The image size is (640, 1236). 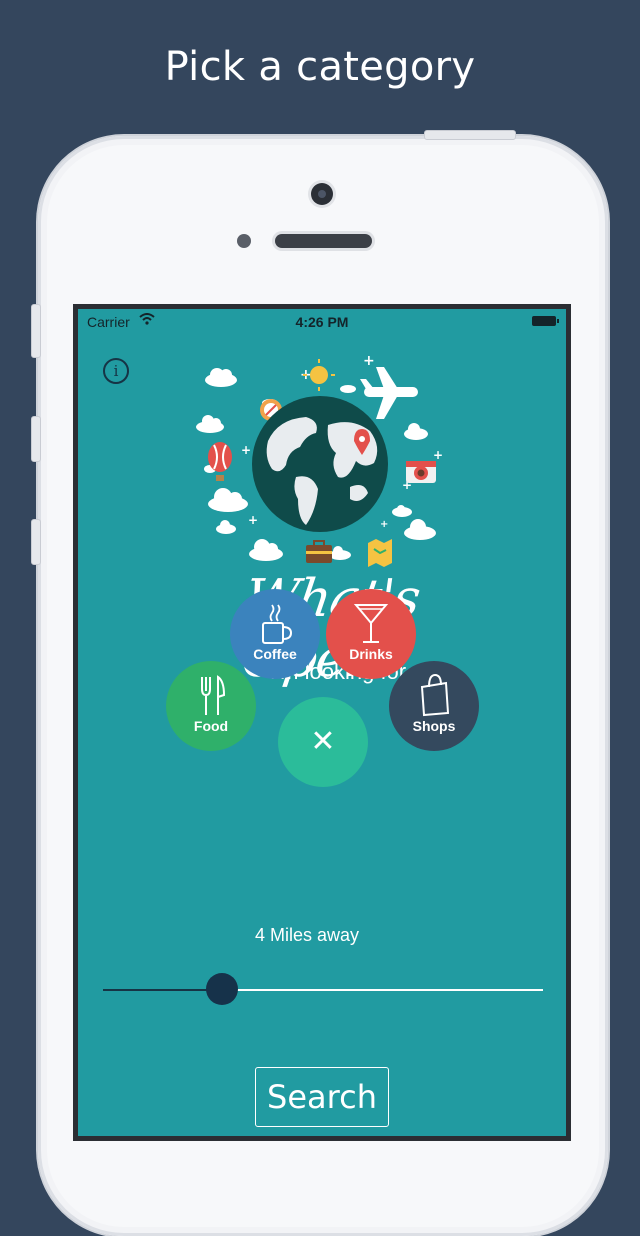 I want to click on distance-label: 4 Miles away, so click(x=307, y=935).